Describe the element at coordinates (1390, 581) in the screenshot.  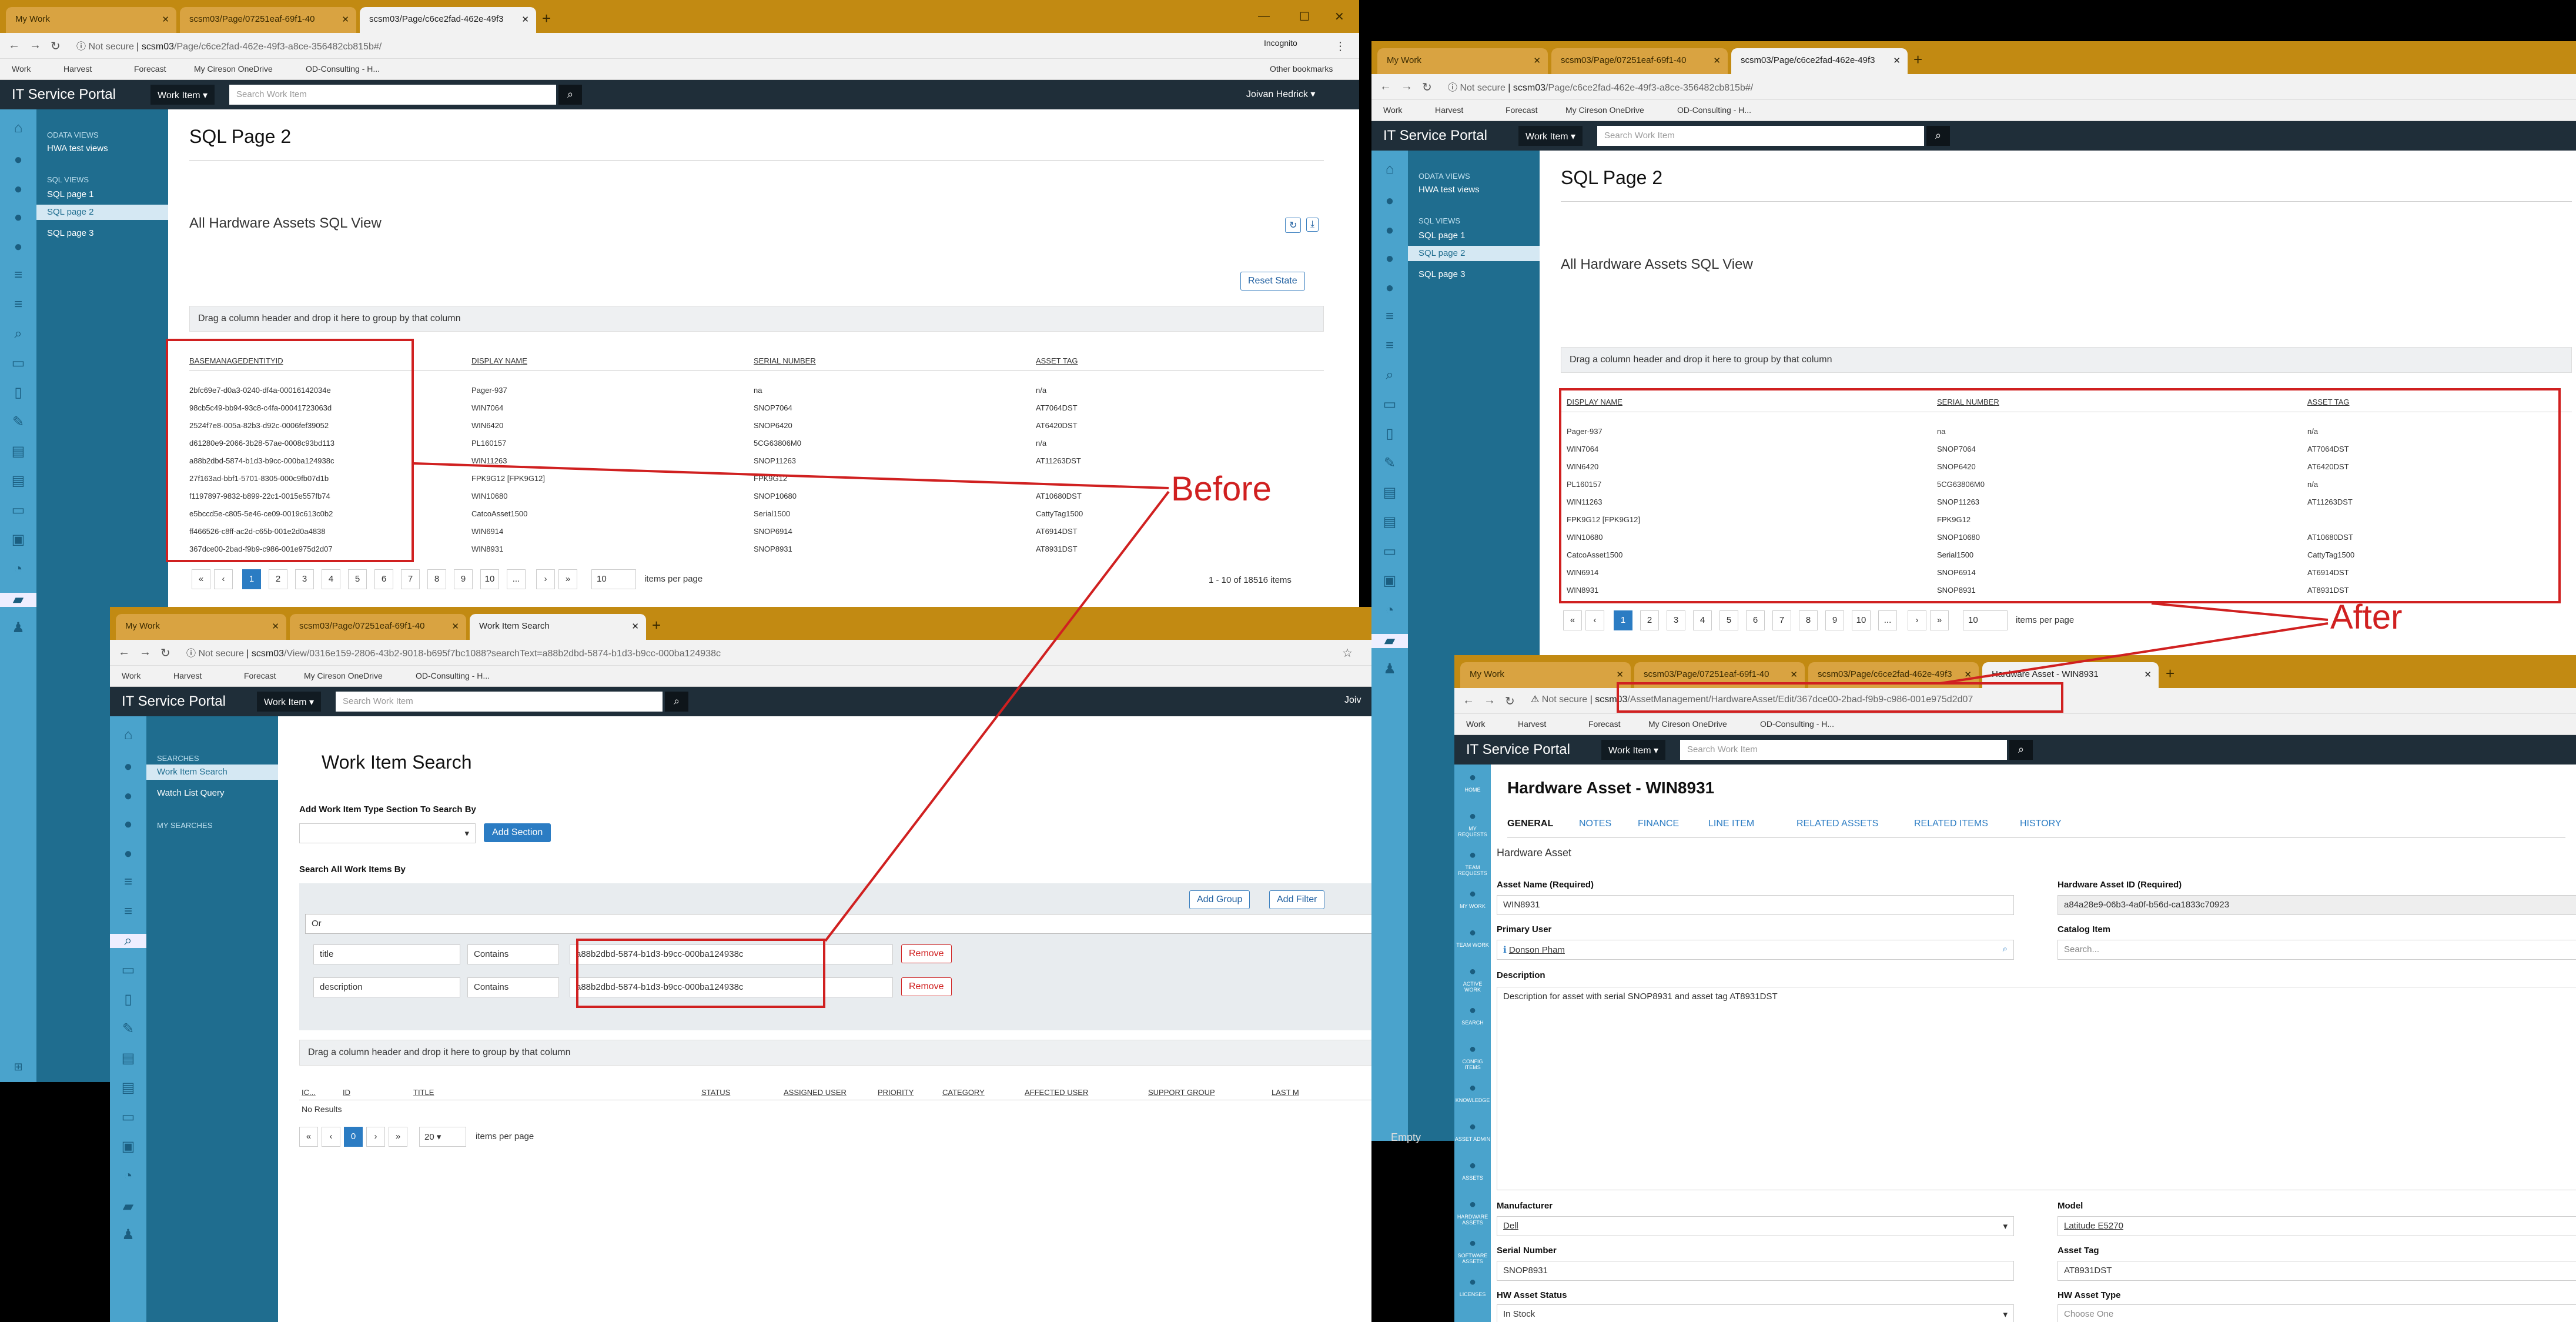
I see `save-icon: ▣` at that location.